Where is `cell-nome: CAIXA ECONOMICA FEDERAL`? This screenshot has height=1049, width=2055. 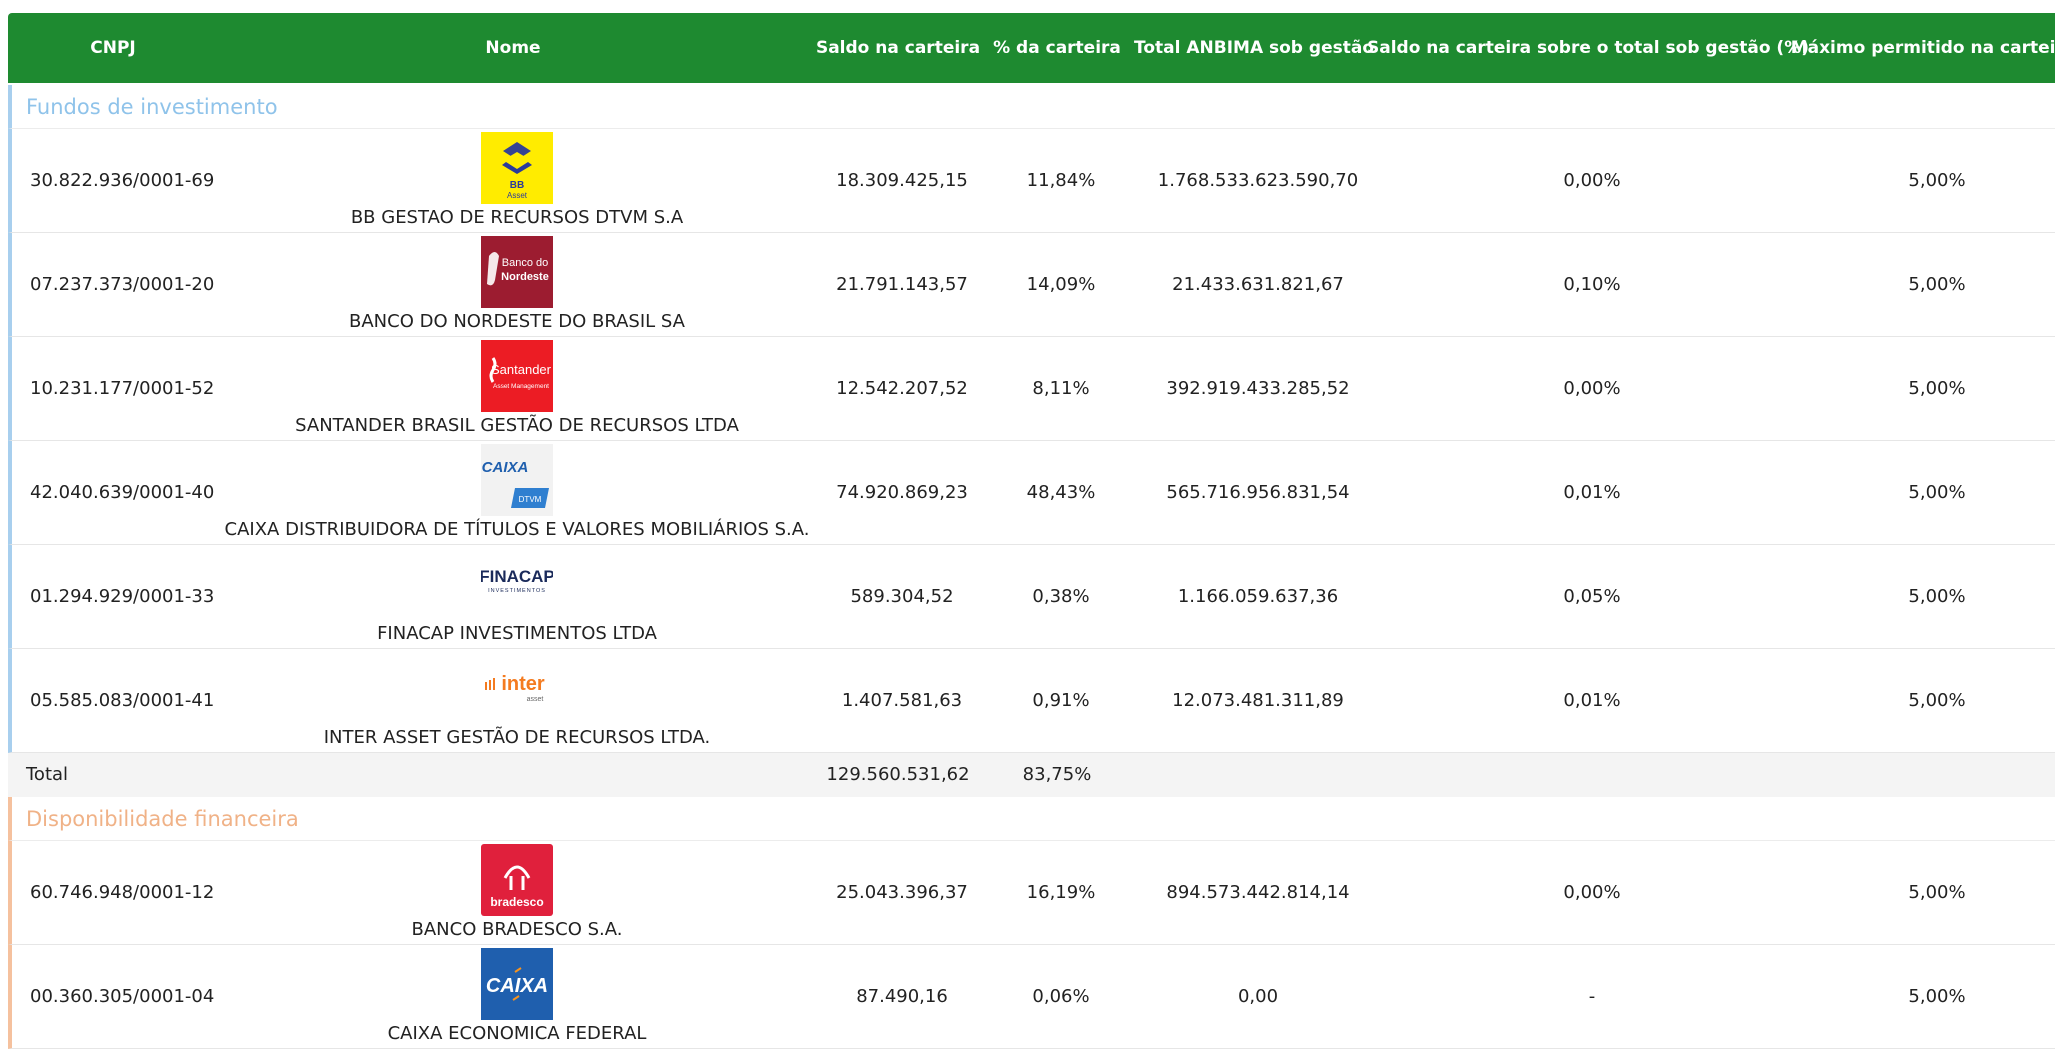
cell-nome: CAIXA ECONOMICA FEDERAL is located at coordinates (517, 1033).